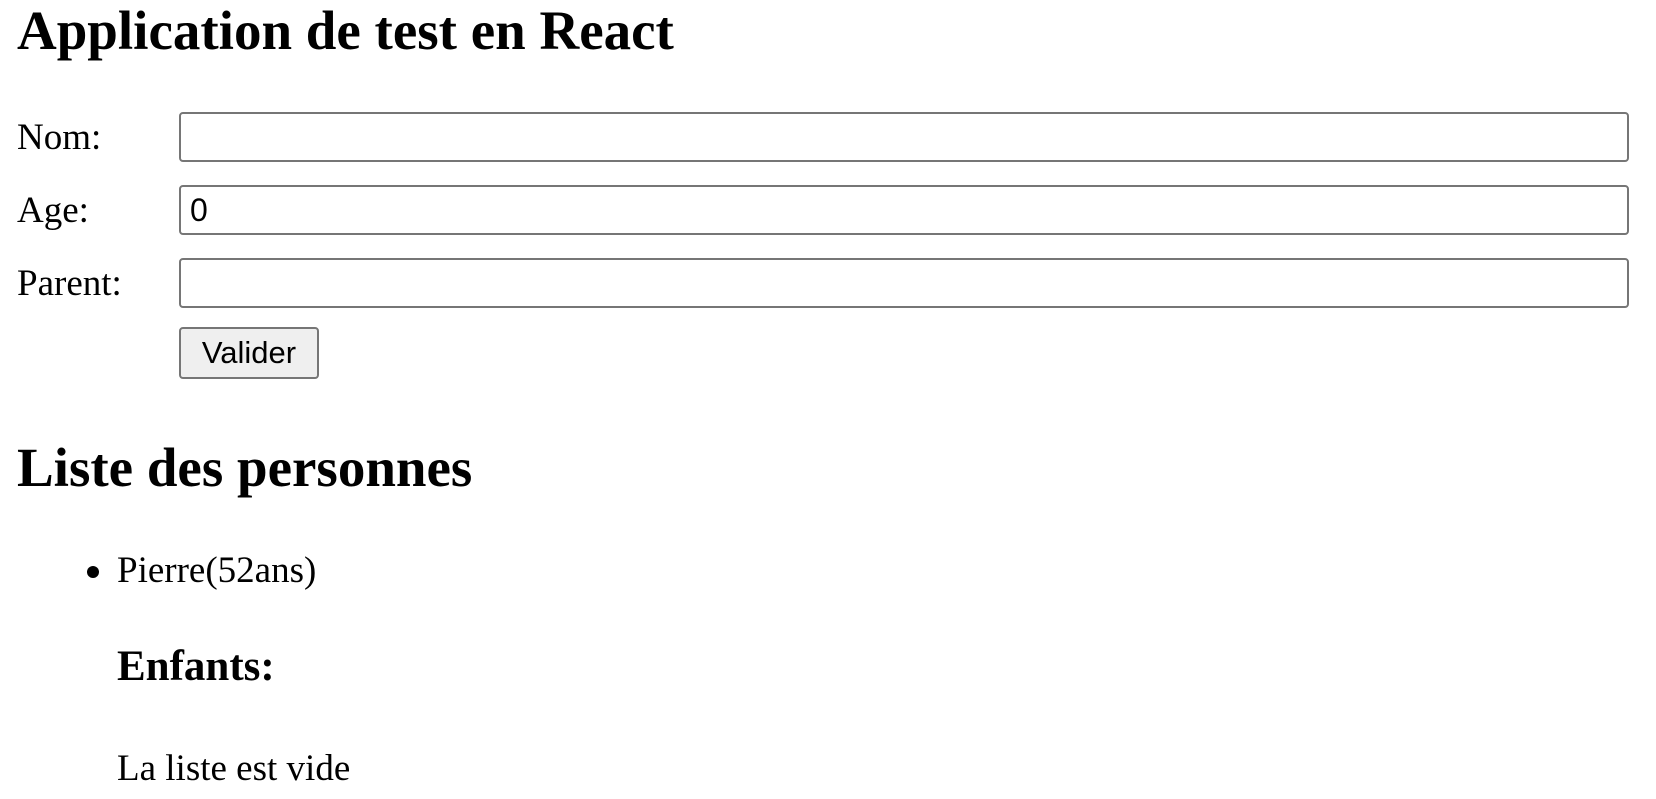  I want to click on children-empty-text: La liste est vide, so click(234, 768).